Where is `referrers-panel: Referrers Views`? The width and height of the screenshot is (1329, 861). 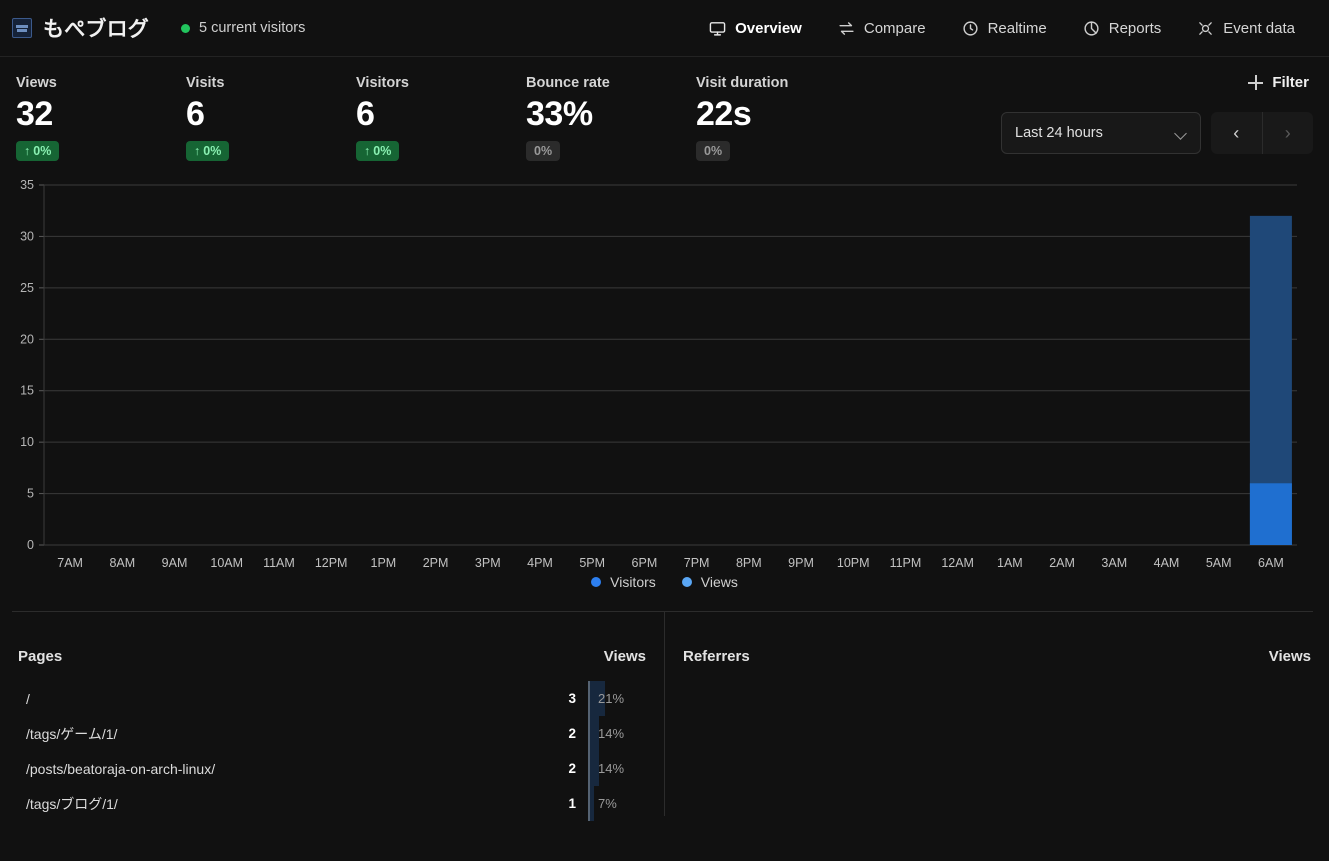
referrers-panel: Referrers Views is located at coordinates (996, 714).